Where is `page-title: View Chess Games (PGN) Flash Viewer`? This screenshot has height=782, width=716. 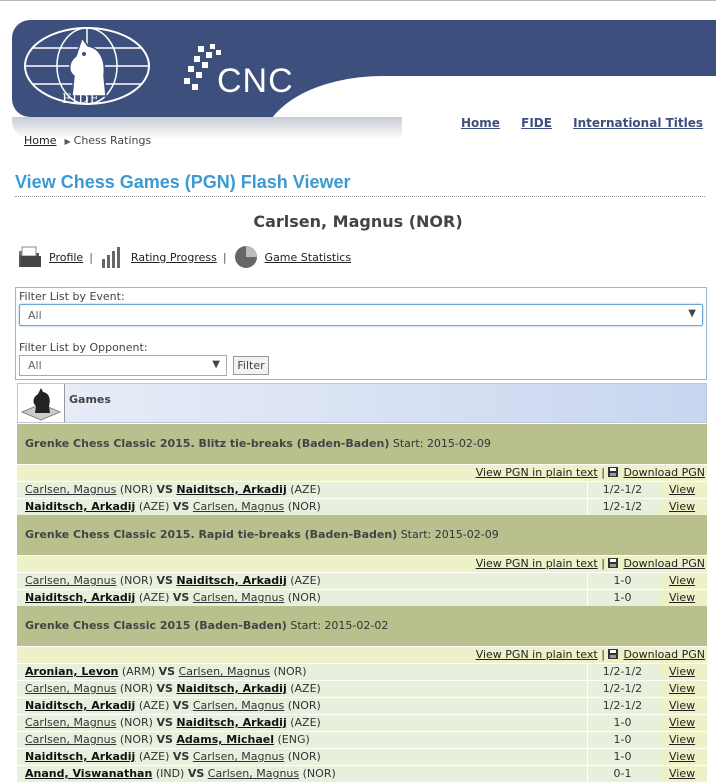
page-title: View Chess Games (PGN) Flash Viewer is located at coordinates (183, 182).